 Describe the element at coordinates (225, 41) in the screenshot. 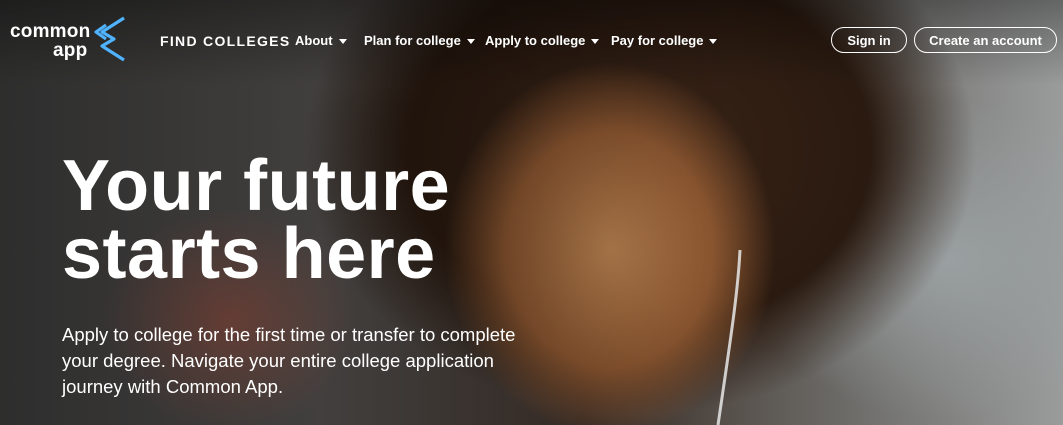

I see `find-colleges-link: FIND COLLEGES` at that location.